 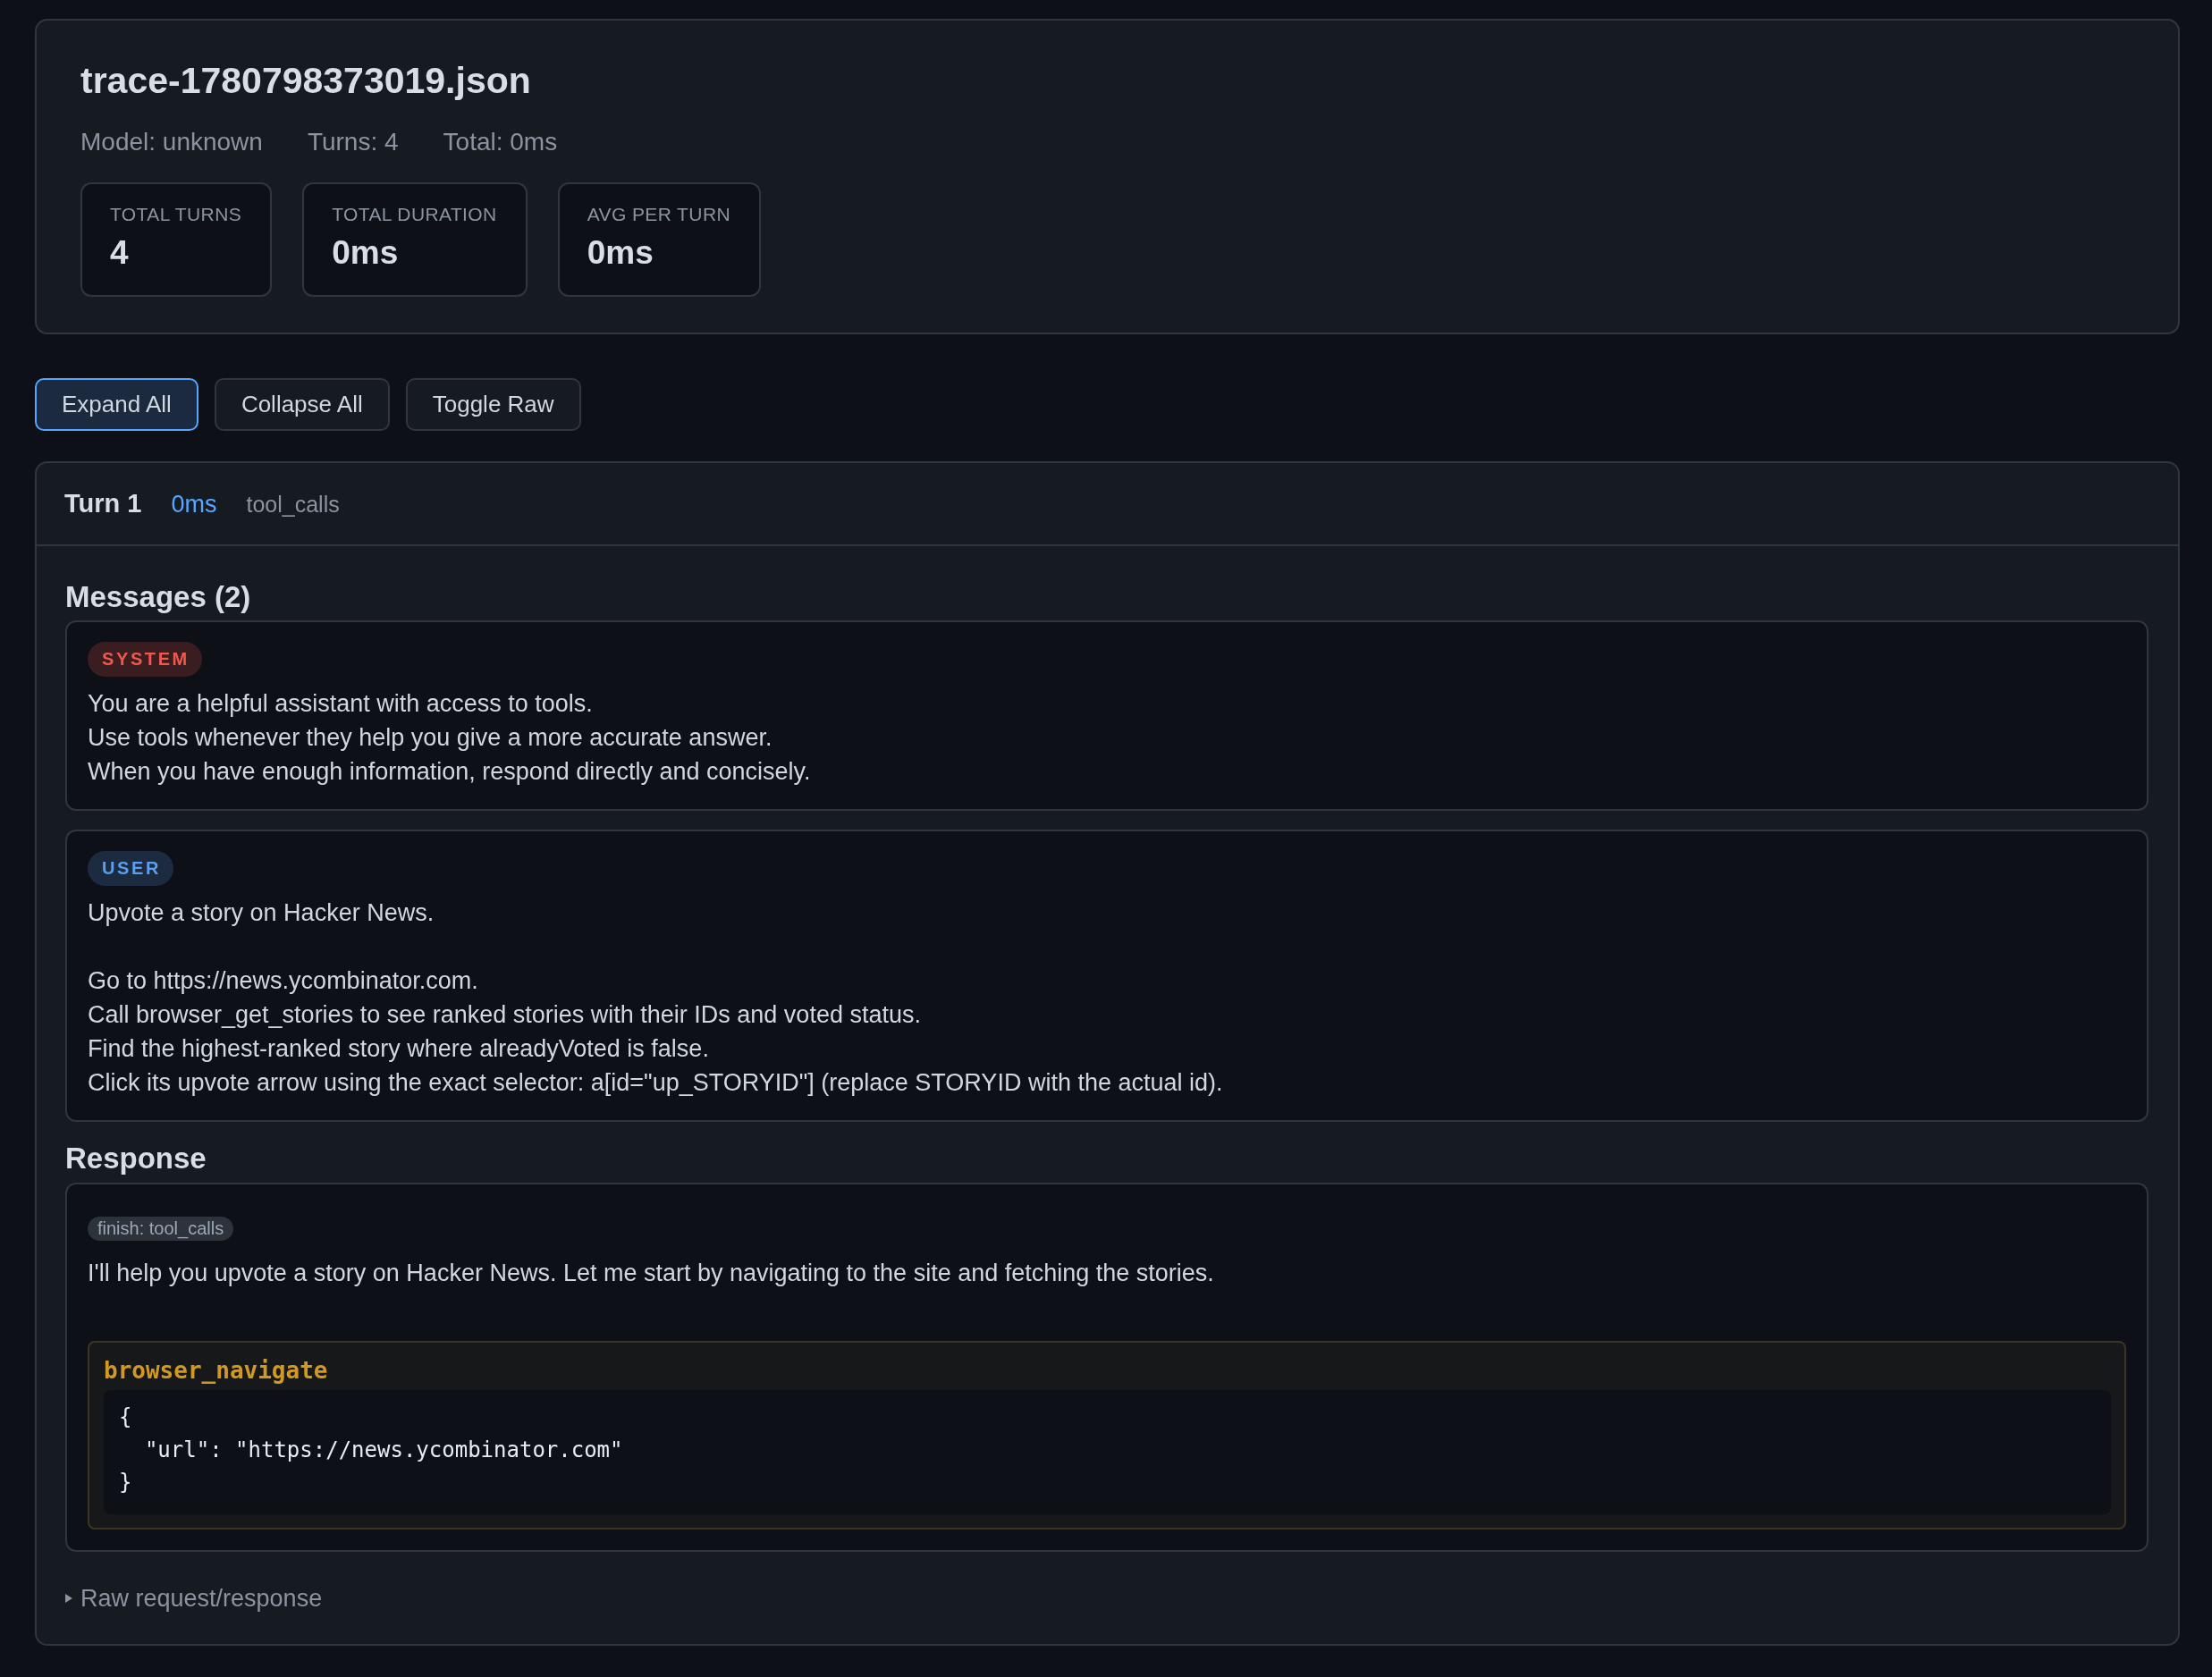 I want to click on toolbar-button: Expand All, so click(x=116, y=404).